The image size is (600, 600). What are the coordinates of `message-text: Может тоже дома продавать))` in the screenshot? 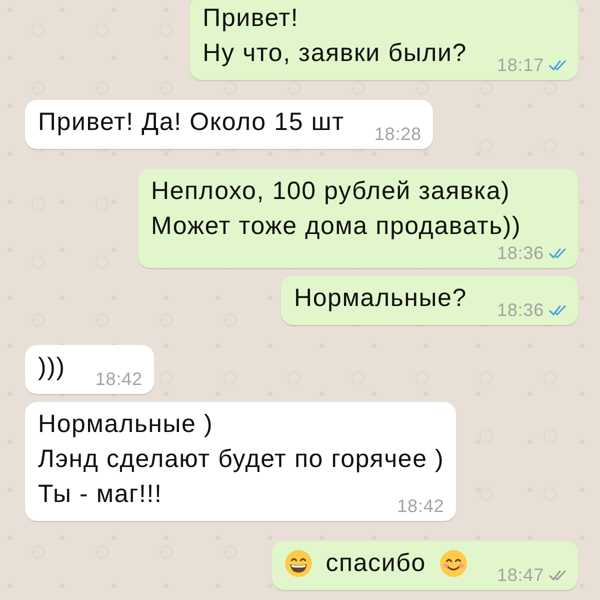 It's located at (336, 226).